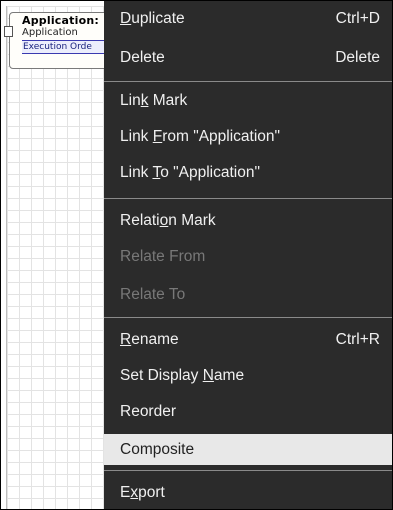 This screenshot has height=510, width=393. Describe the element at coordinates (50, 32) in the screenshot. I see `node-type-label: Application` at that location.